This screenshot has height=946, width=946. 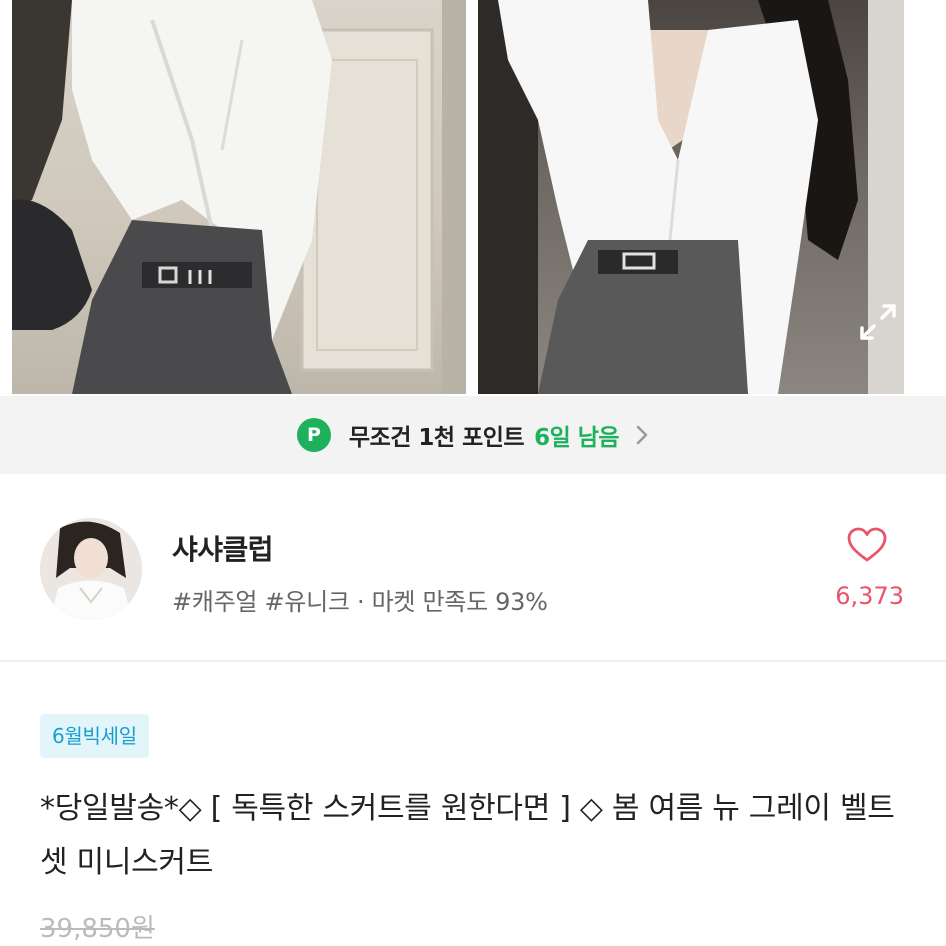 What do you see at coordinates (878, 322) in the screenshot?
I see `expand-icon` at bounding box center [878, 322].